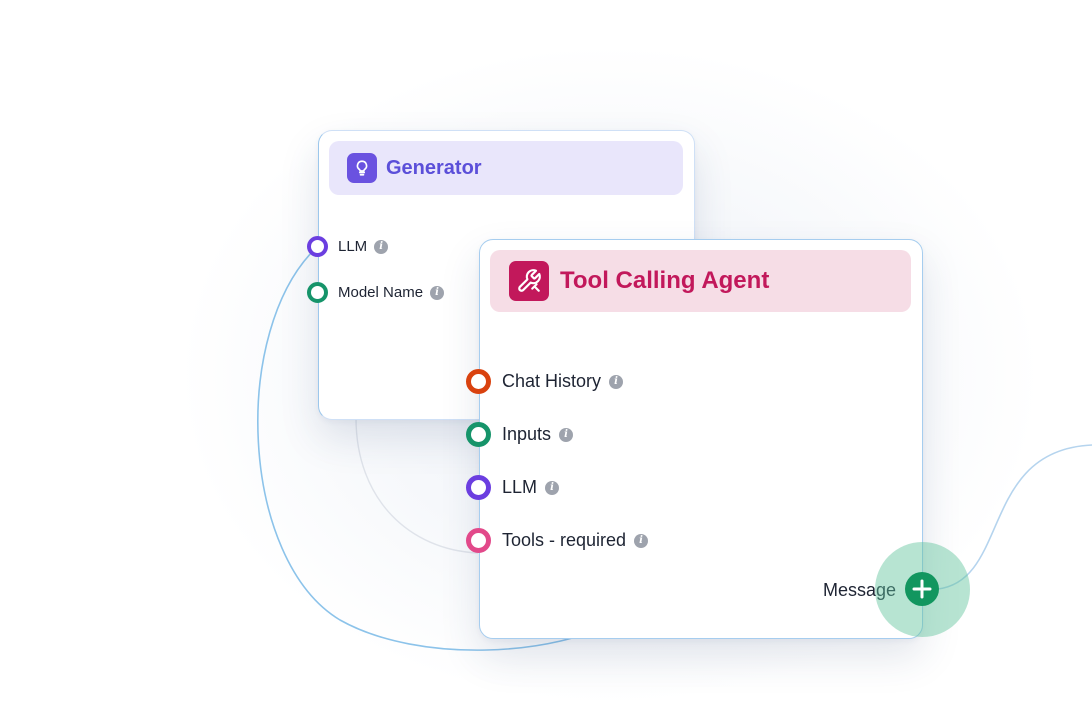  I want to click on inputs-handle, so click(478, 434).